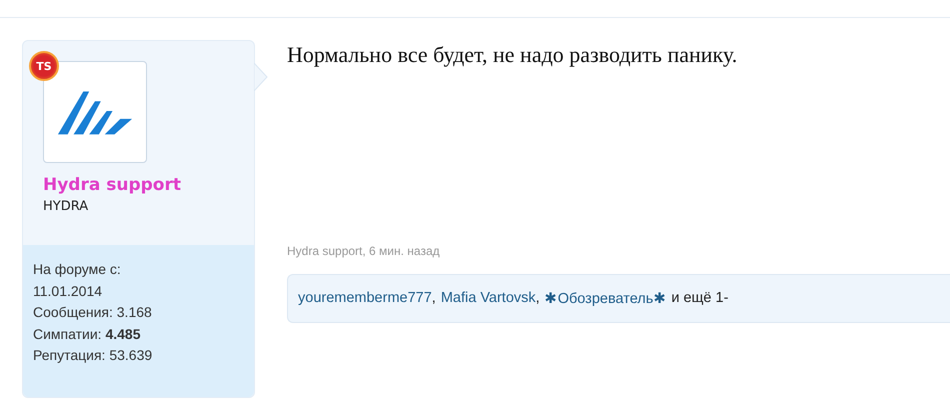 This screenshot has width=950, height=418. What do you see at coordinates (699, 298) in the screenshot?
I see `likes-text: и ещё 1-` at bounding box center [699, 298].